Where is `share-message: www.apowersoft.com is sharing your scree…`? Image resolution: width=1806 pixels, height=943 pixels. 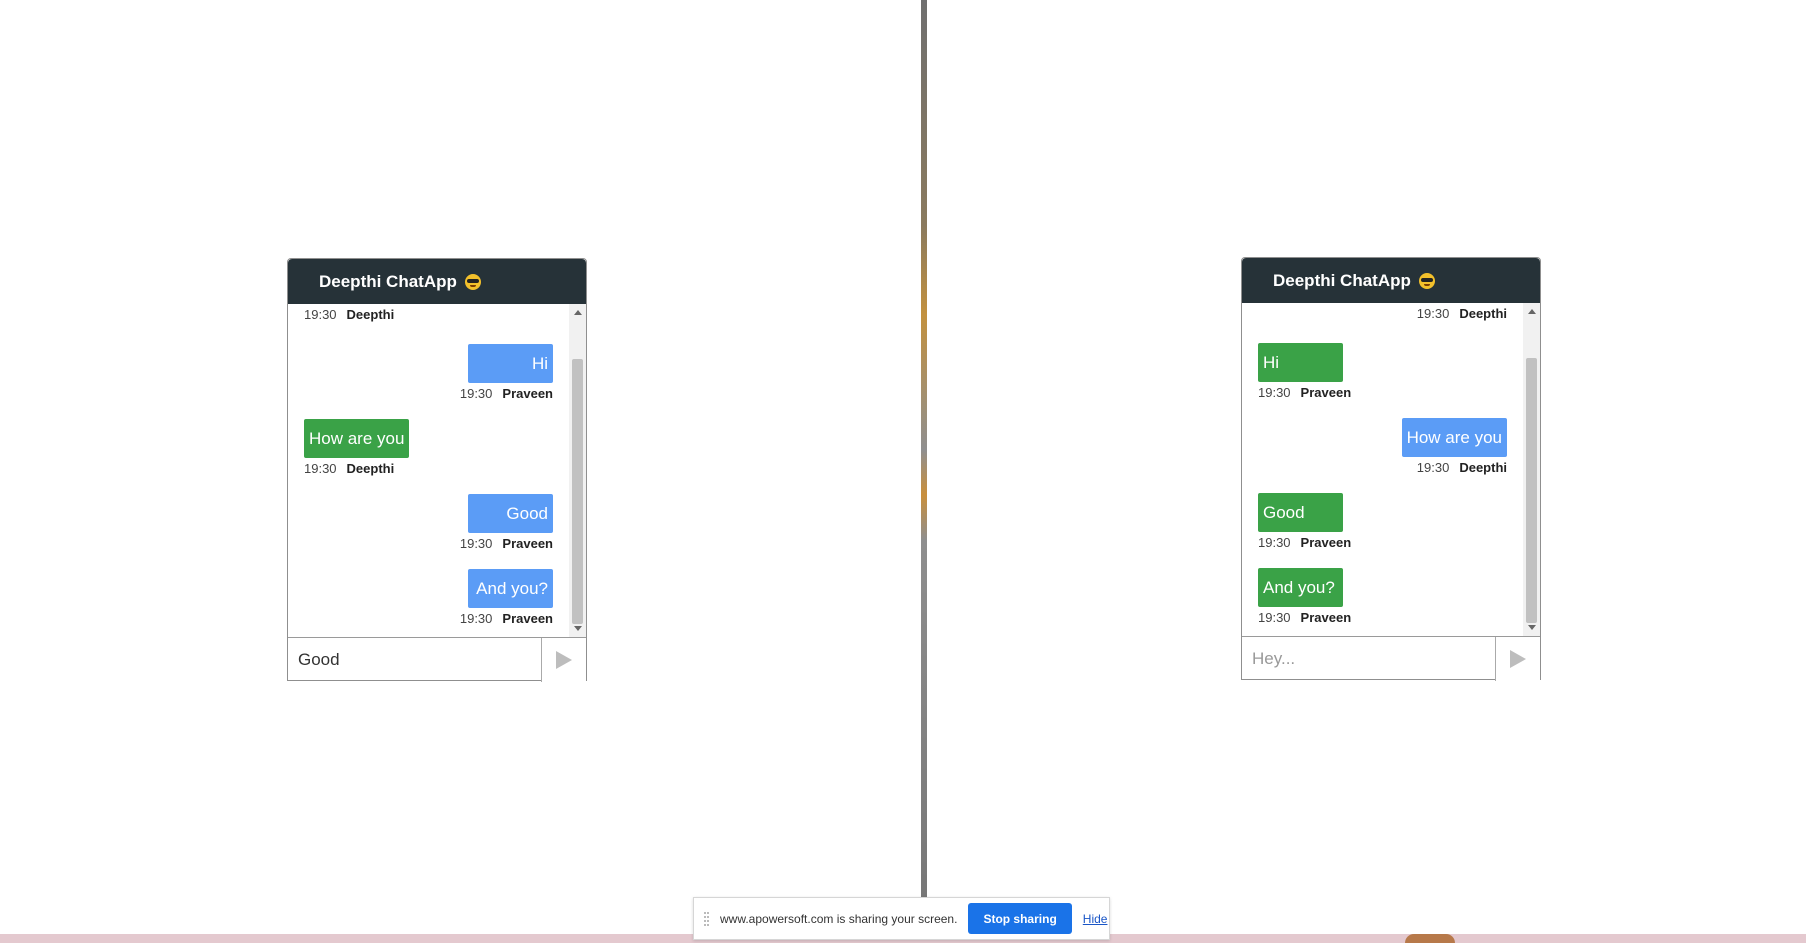 share-message: www.apowersoft.com is sharing your scree… is located at coordinates (839, 918).